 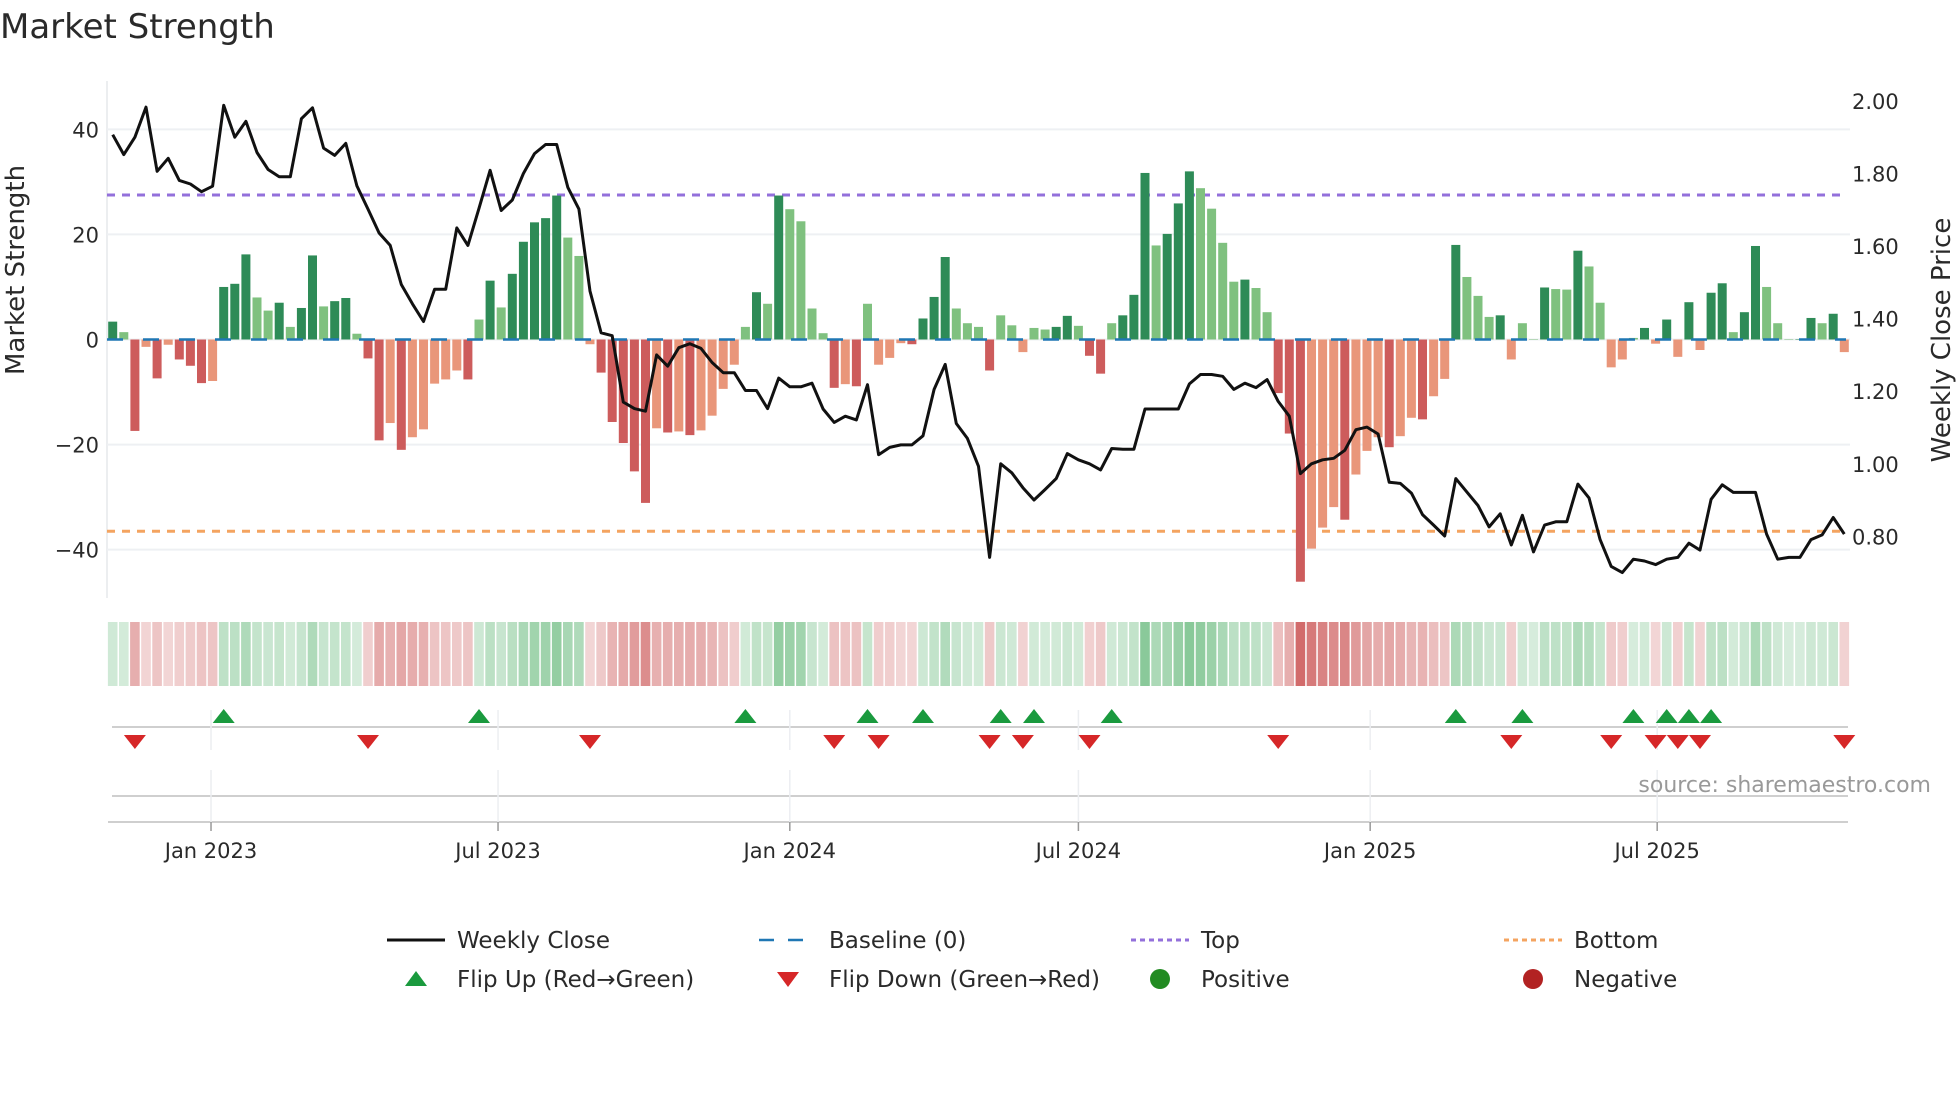 What do you see at coordinates (575, 980) in the screenshot?
I see `legend-label: Flip Up (Red→Green)` at bounding box center [575, 980].